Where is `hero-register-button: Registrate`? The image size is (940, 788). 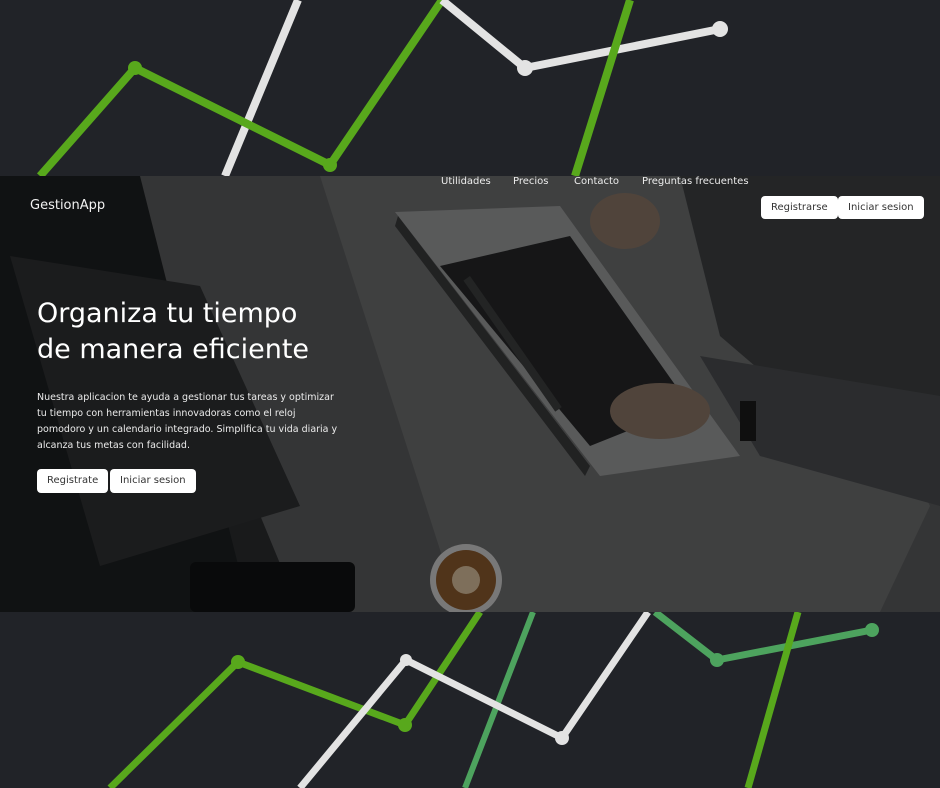 hero-register-button: Registrate is located at coordinates (73, 481).